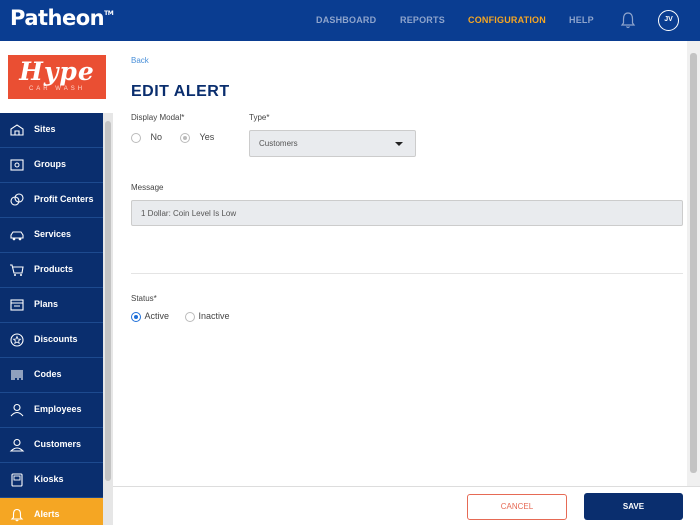  I want to click on radio-inactive-label: Inactive, so click(214, 316).